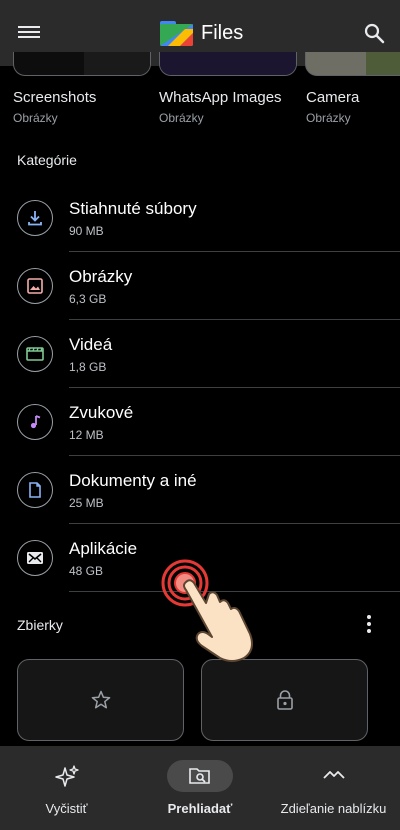 Image resolution: width=400 pixels, height=830 pixels. Describe the element at coordinates (333, 808) in the screenshot. I see `nav-label: Zdieľanie nablízku` at that location.